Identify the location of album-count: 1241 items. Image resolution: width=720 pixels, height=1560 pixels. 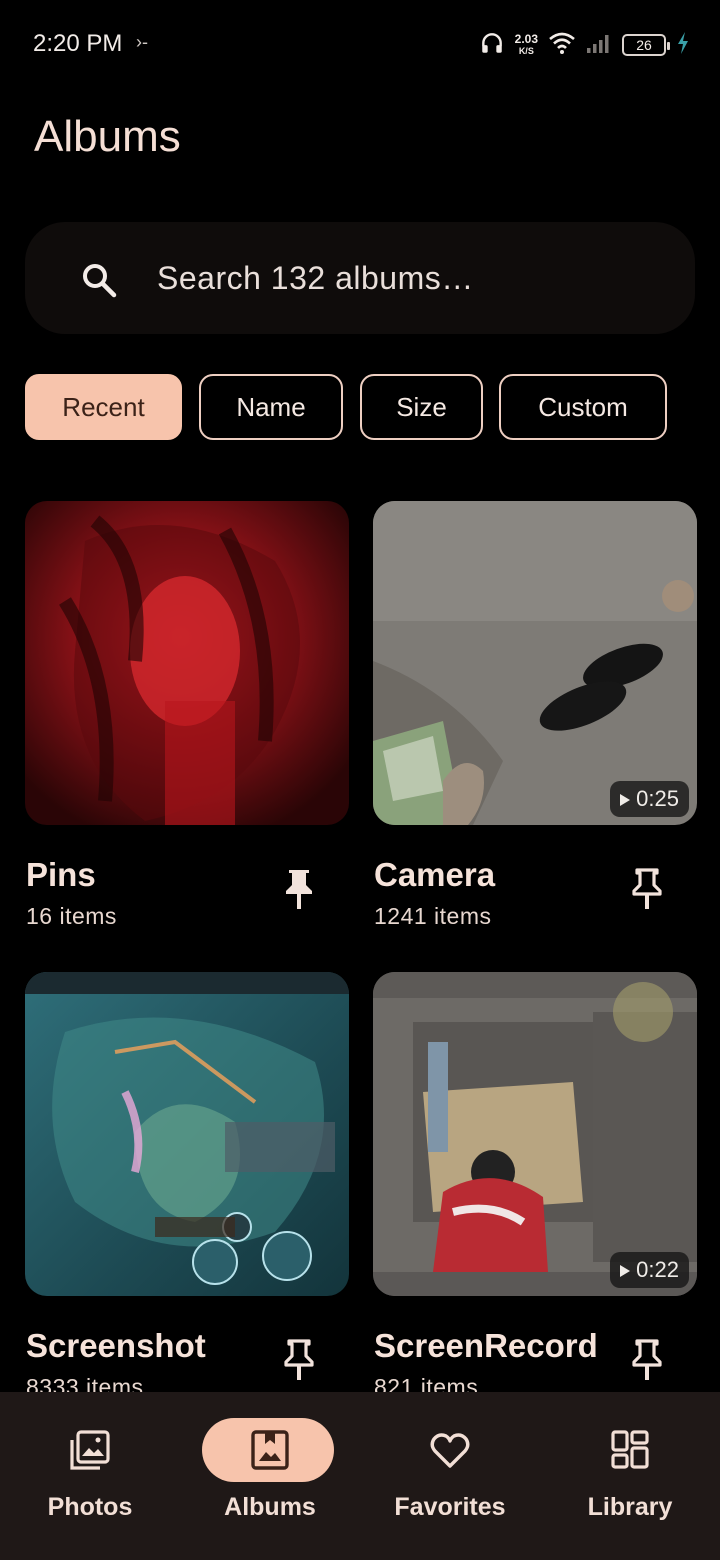
(433, 916).